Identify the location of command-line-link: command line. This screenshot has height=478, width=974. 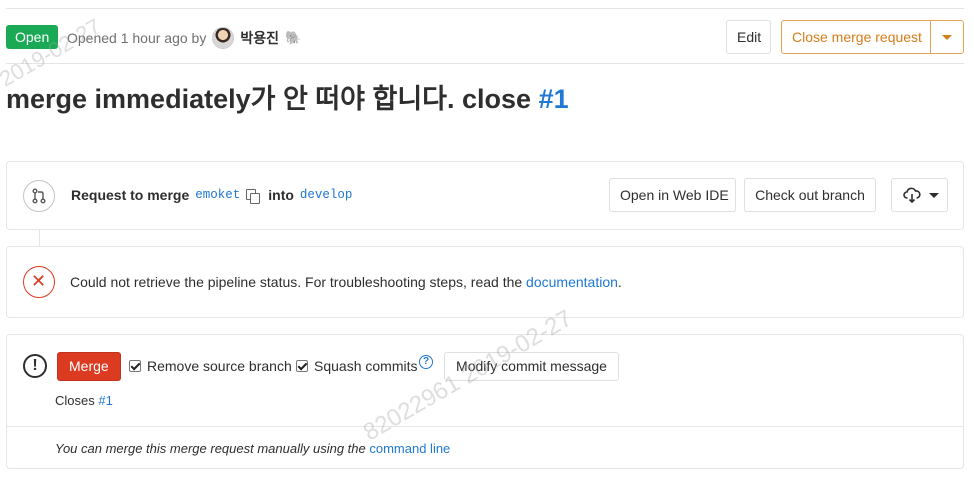
(409, 448).